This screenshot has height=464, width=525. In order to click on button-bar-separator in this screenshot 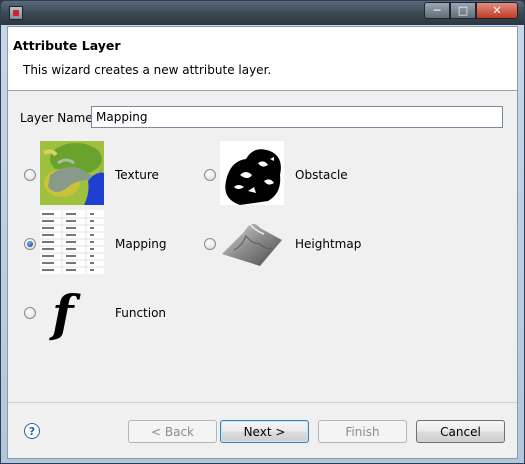, I will do `click(262, 402)`.